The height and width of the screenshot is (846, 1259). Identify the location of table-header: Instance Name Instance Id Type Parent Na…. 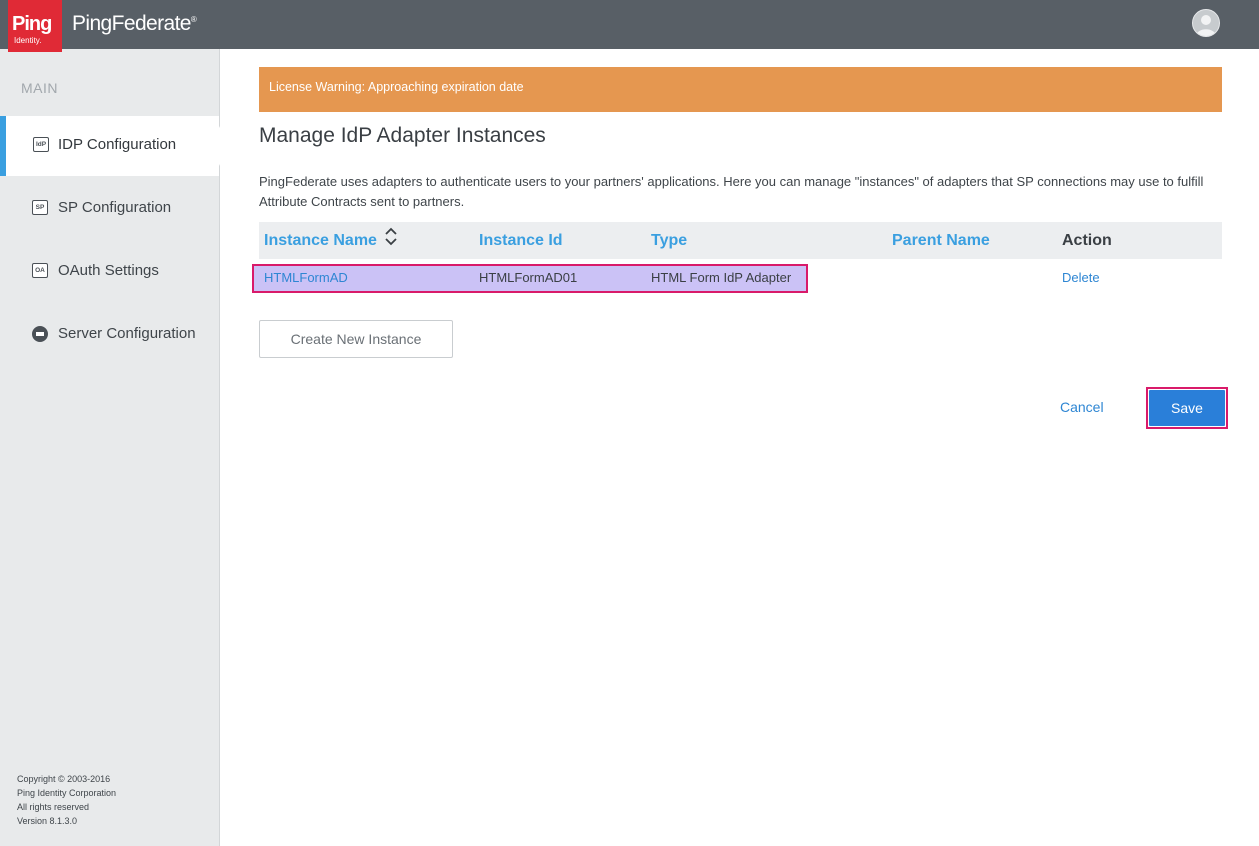
(740, 240).